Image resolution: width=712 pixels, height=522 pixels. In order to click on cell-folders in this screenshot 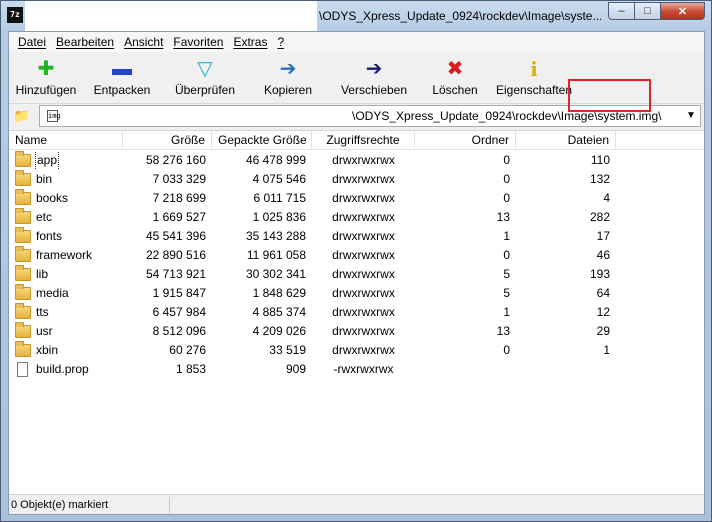, I will do `click(465, 369)`.